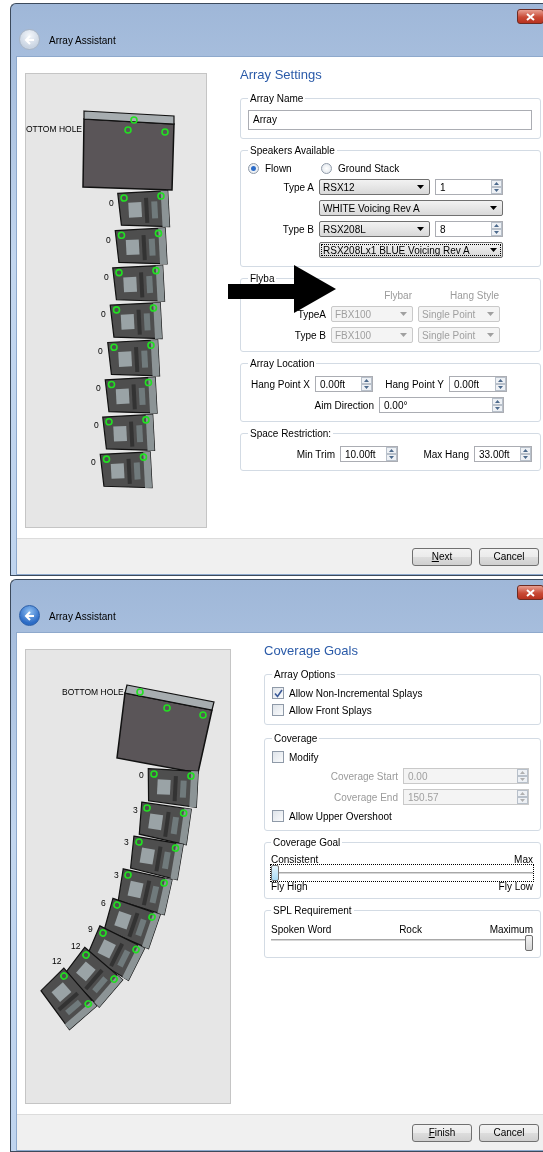 The image size is (543, 1152). Describe the element at coordinates (315, 454) in the screenshot. I see `field-label: Min Trim` at that location.